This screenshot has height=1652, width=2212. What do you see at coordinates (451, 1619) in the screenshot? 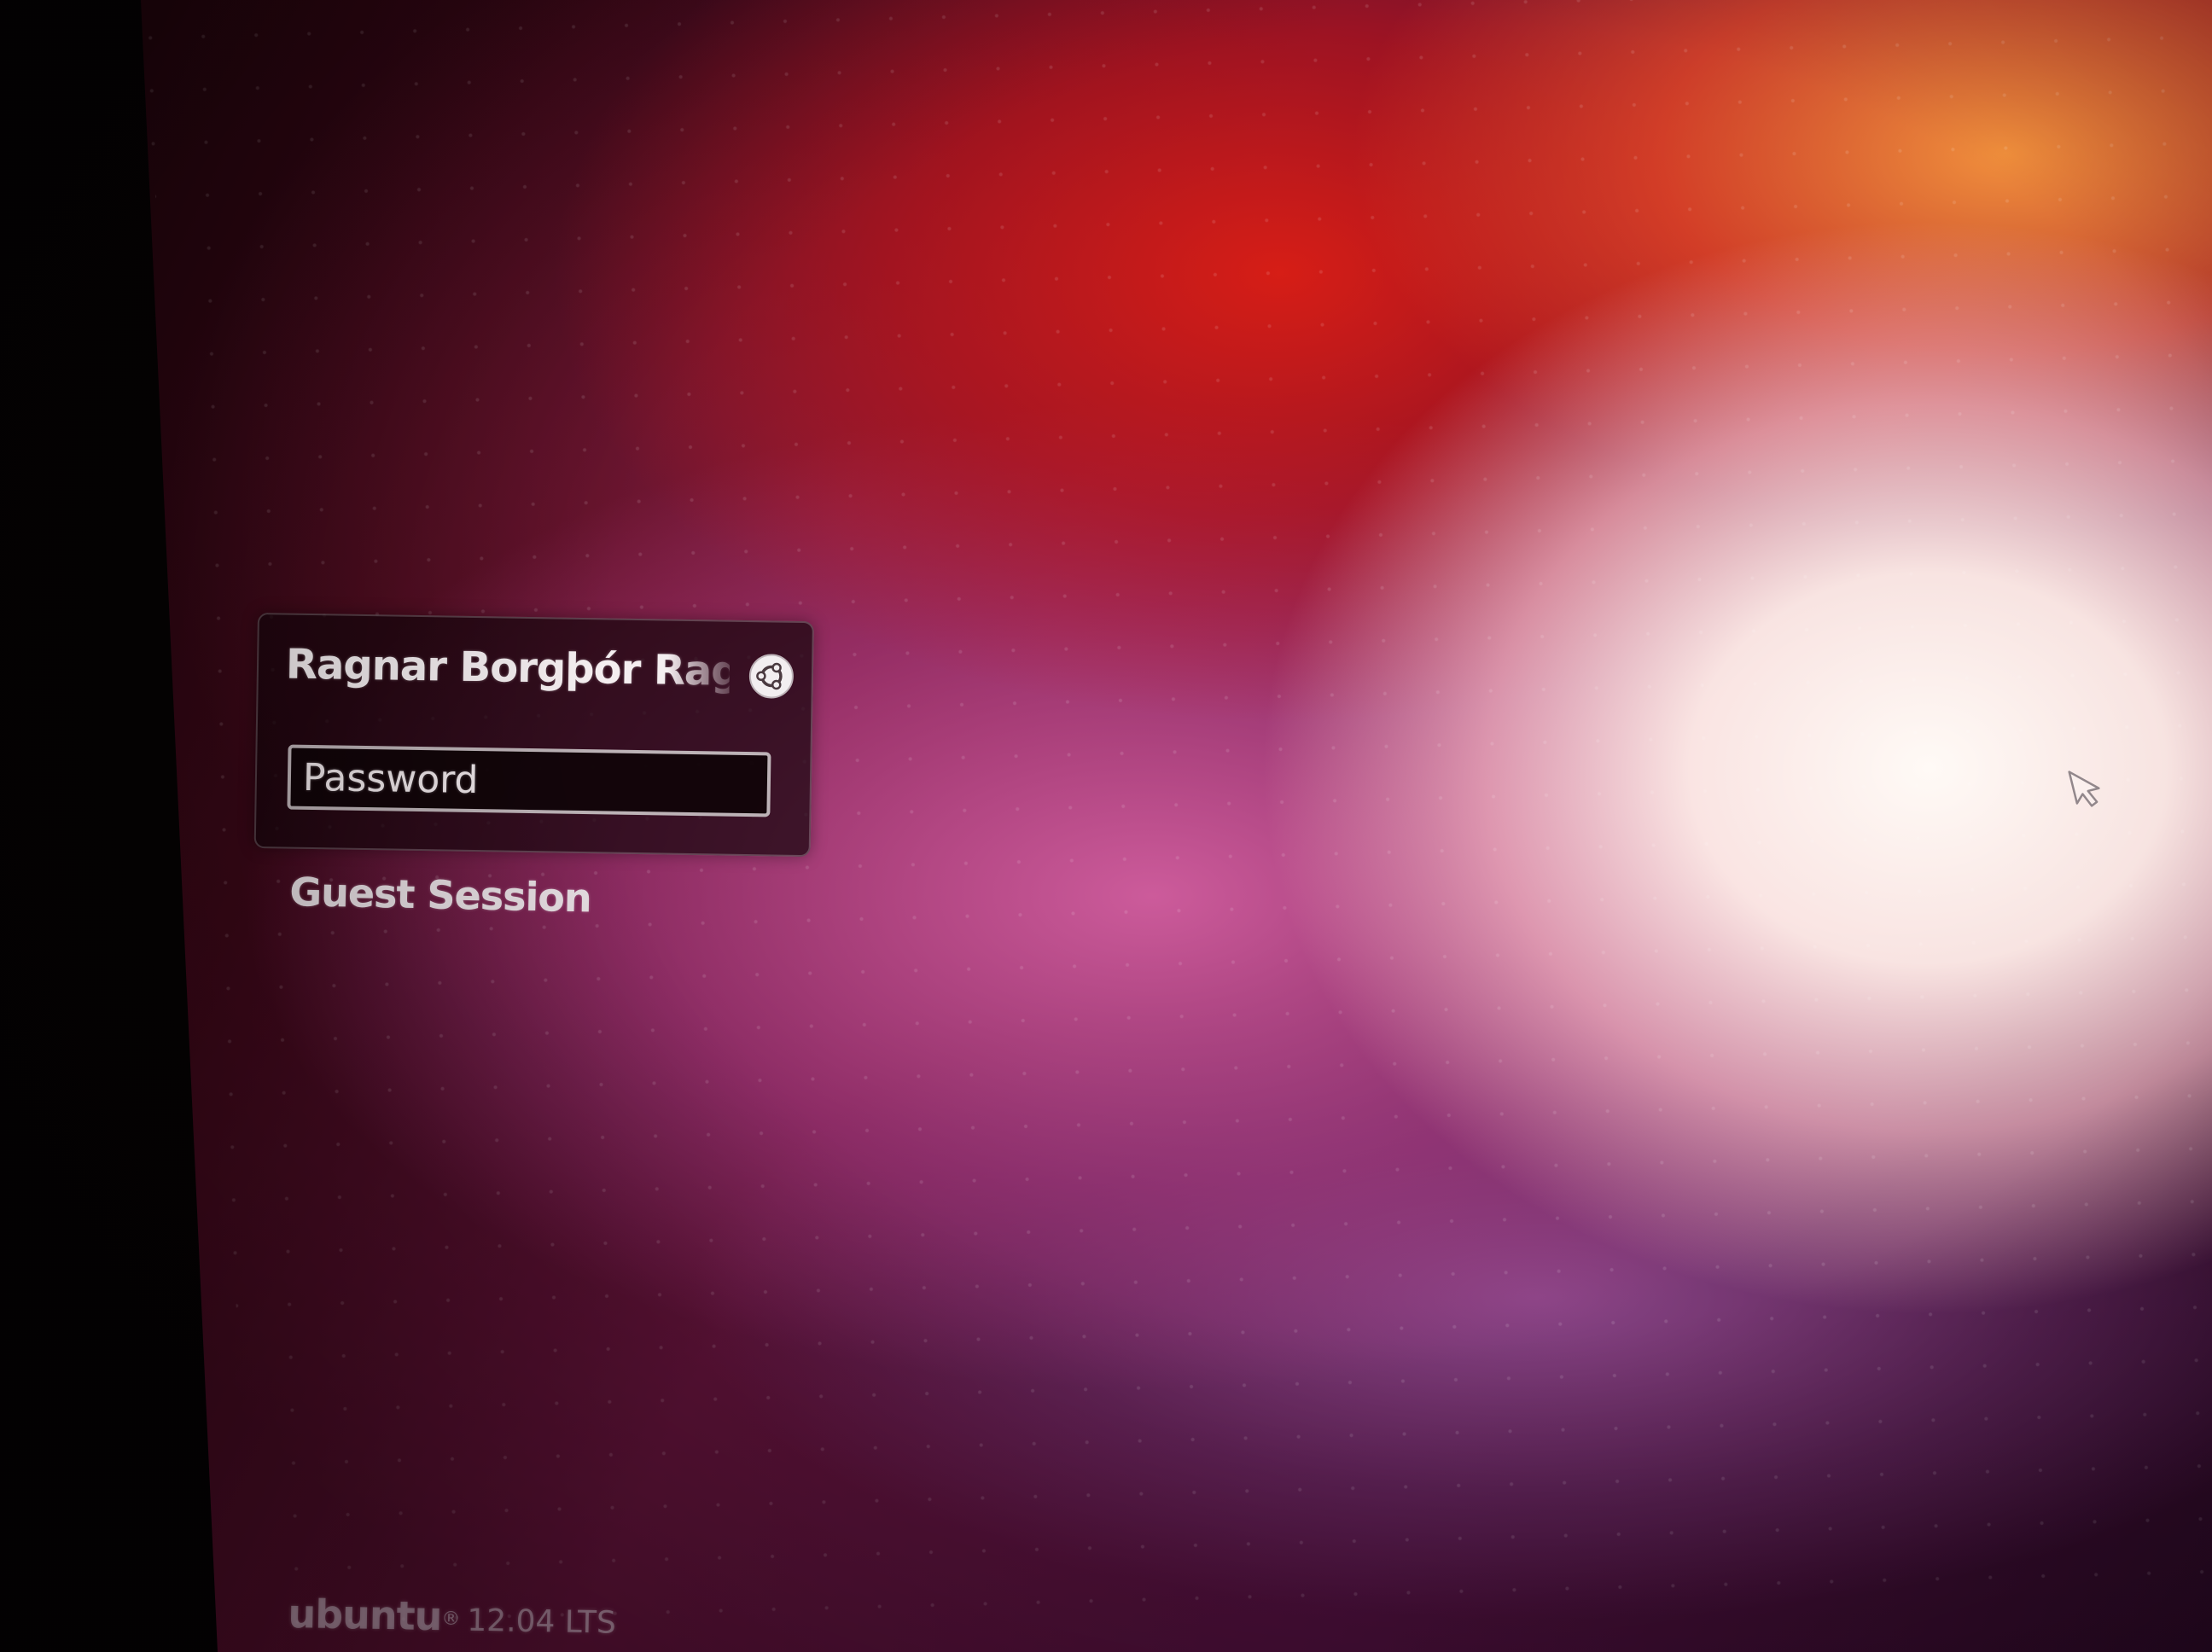
I see `registered-mark: ®` at bounding box center [451, 1619].